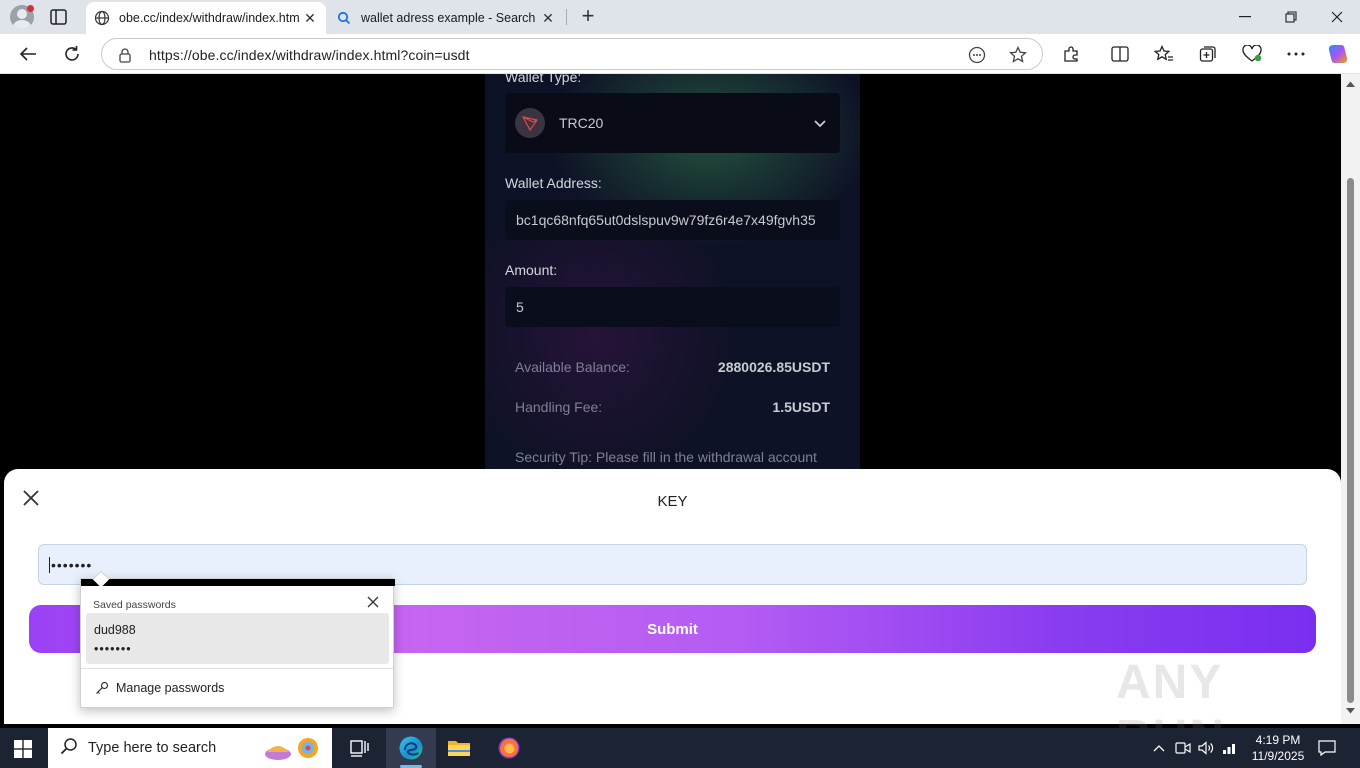 The width and height of the screenshot is (1360, 768). What do you see at coordinates (1159, 748) in the screenshot?
I see `chevron-up-icon` at bounding box center [1159, 748].